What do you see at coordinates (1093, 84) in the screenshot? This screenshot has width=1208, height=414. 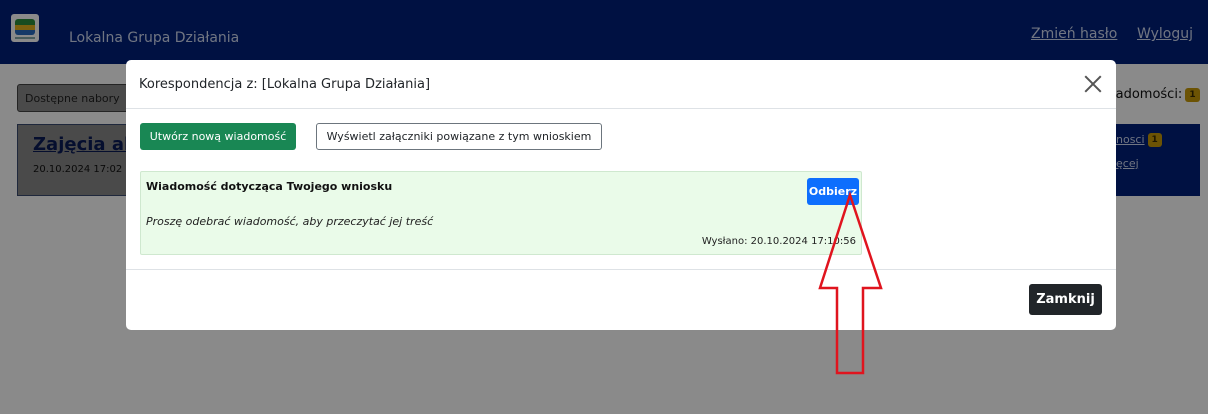 I see `close-icon` at bounding box center [1093, 84].